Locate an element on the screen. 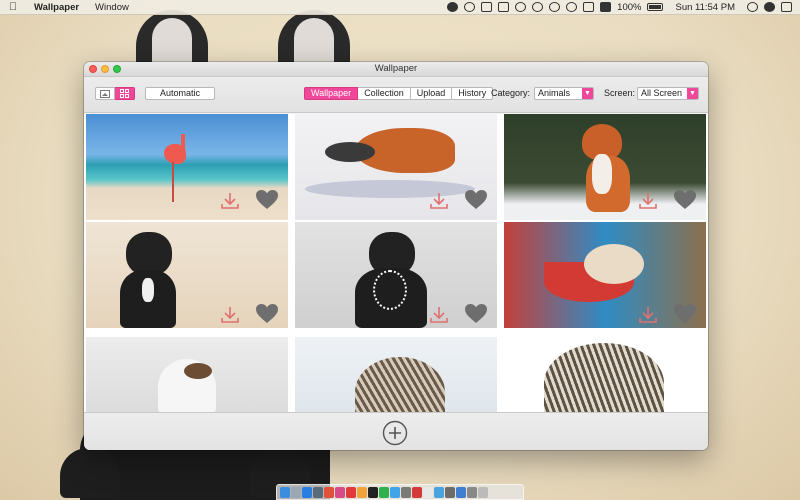 This screenshot has height=500, width=800. title-bar: Wallpaper is located at coordinates (396, 69).